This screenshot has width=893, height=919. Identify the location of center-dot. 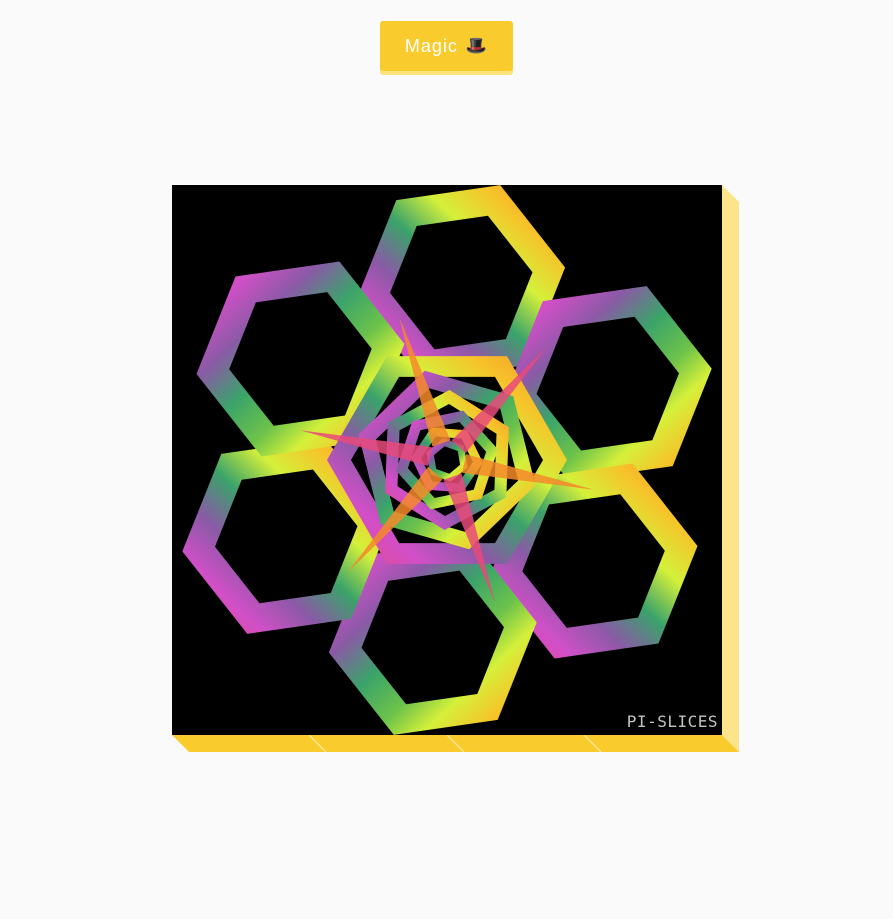
(447, 460).